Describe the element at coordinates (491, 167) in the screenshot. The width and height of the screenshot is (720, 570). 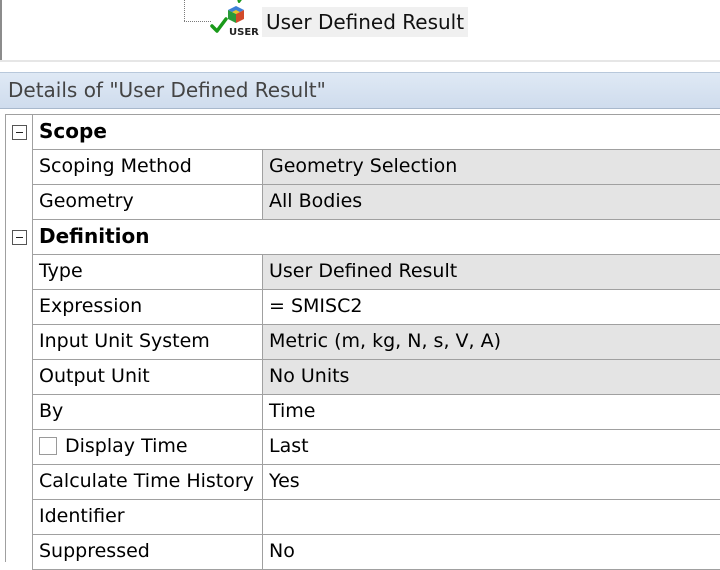
I see `property-value-scoping-method: Geometry Selection` at that location.